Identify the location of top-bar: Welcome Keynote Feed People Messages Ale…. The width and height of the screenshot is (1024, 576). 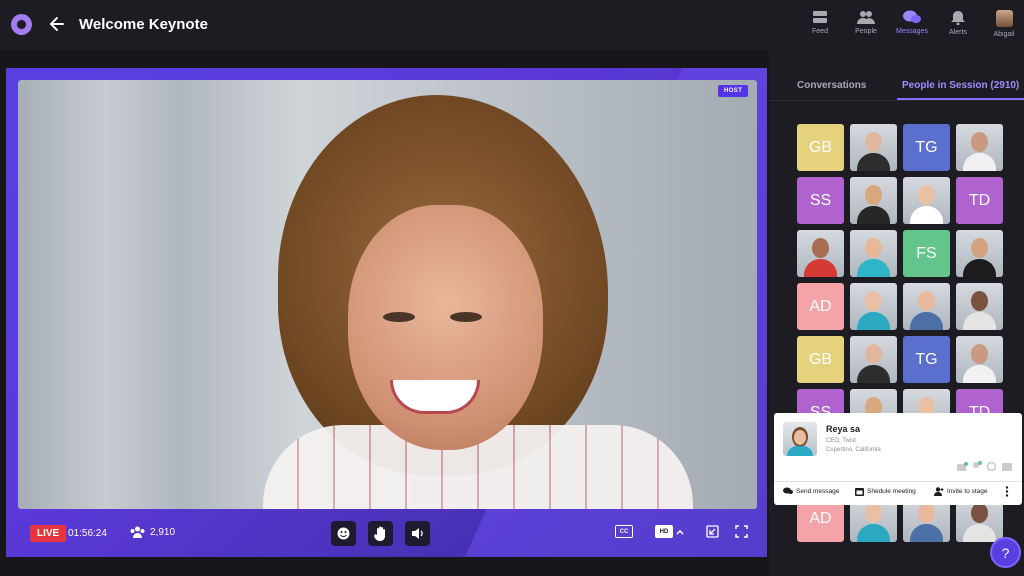
(512, 25).